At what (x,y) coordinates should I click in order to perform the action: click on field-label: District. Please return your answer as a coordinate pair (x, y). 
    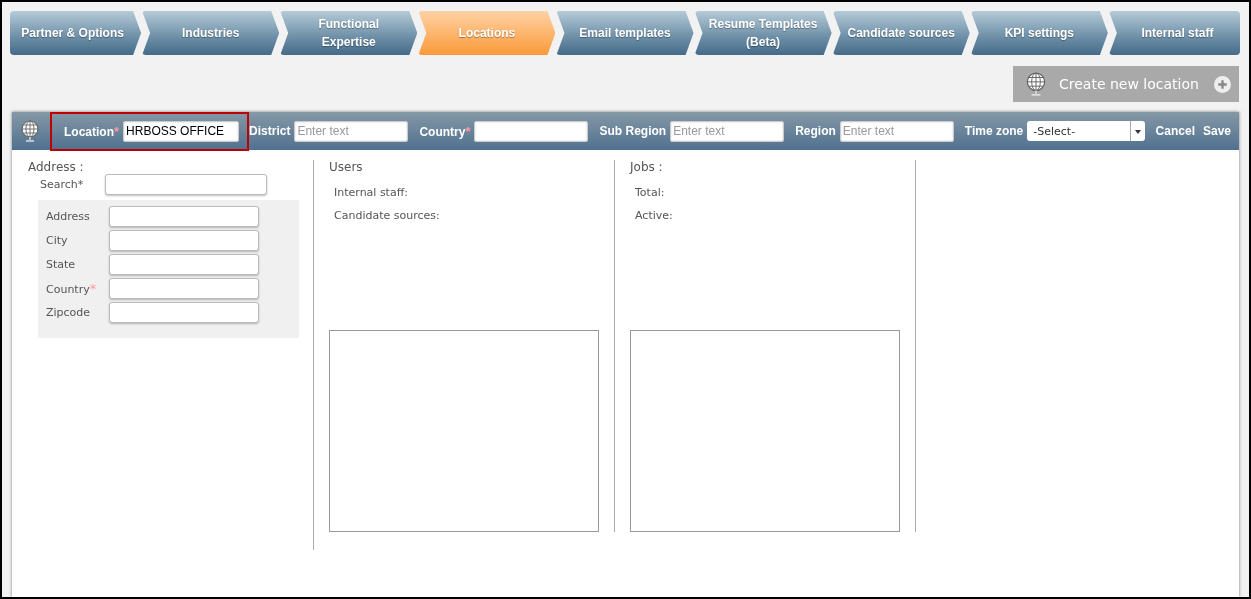
    Looking at the image, I should click on (270, 131).